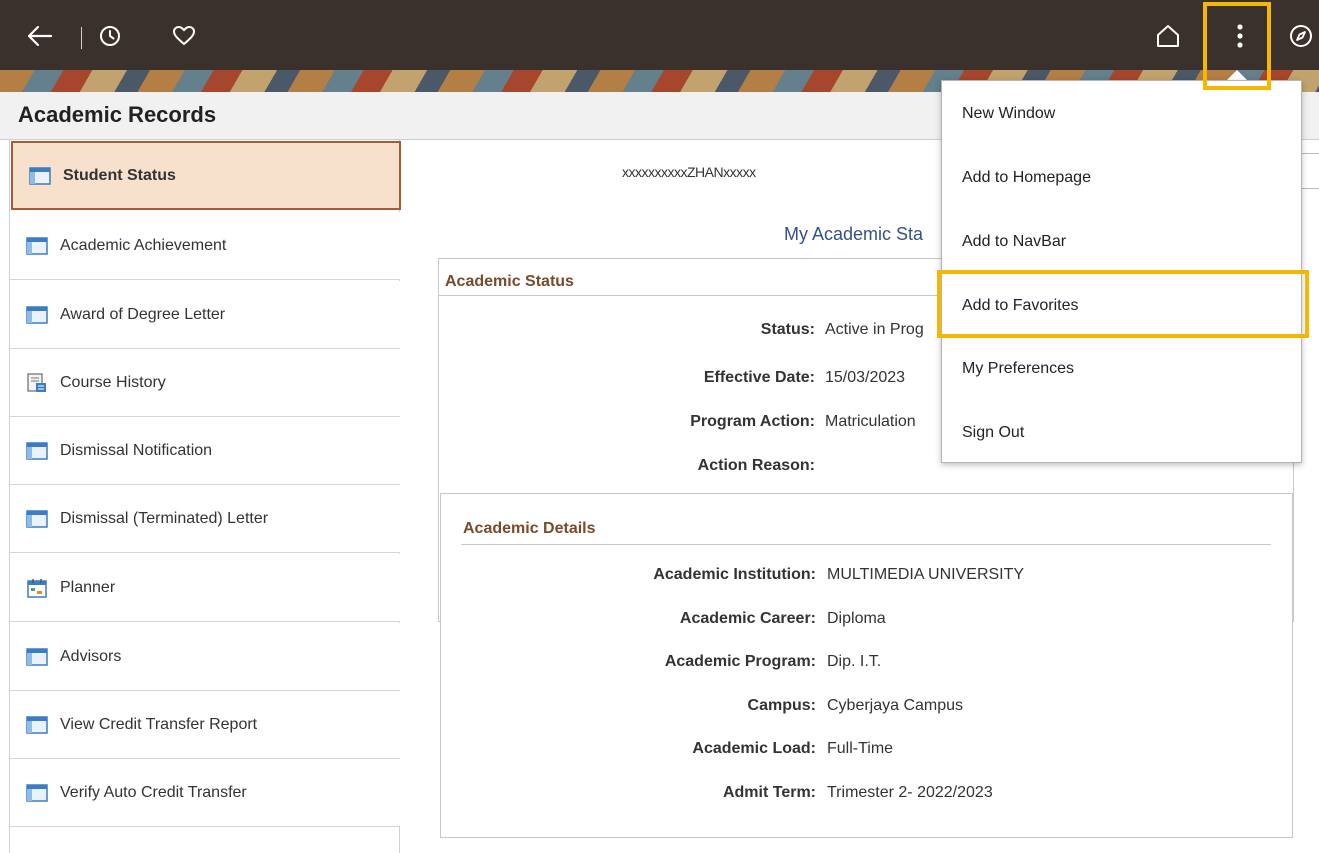 This screenshot has width=1319, height=853. What do you see at coordinates (759, 377) in the screenshot?
I see `effective-date-label: Effective Date:` at bounding box center [759, 377].